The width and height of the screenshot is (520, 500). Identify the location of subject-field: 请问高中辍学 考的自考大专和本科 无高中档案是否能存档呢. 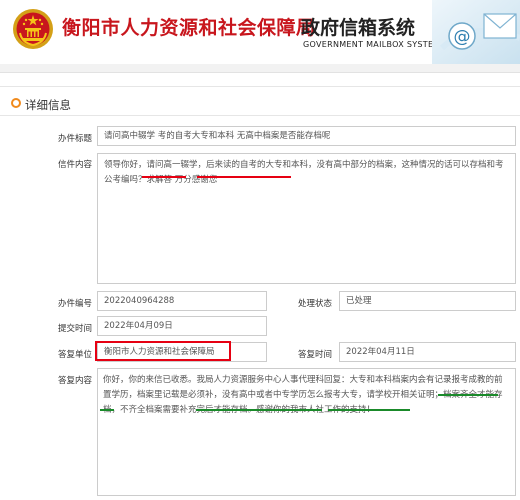
(306, 136).